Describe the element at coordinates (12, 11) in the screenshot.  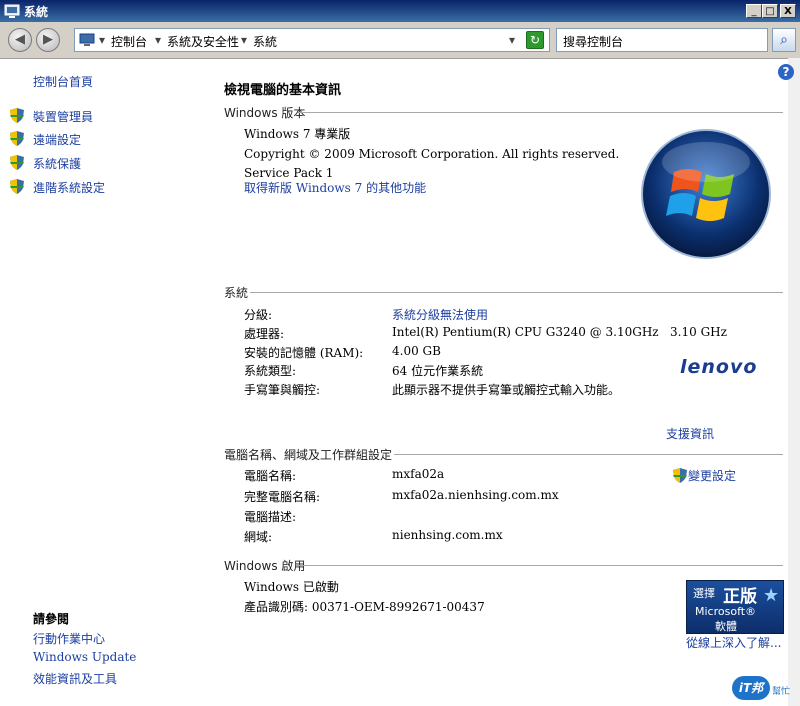
I see `system-window-icon` at that location.